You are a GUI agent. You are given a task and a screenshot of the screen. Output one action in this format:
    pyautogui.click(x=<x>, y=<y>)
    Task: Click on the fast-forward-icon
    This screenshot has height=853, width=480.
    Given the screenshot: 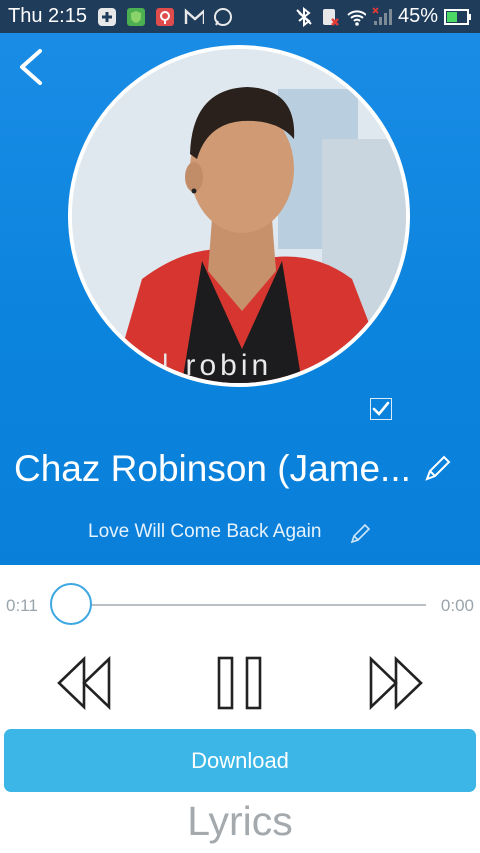 What is the action you would take?
    pyautogui.click(x=396, y=683)
    